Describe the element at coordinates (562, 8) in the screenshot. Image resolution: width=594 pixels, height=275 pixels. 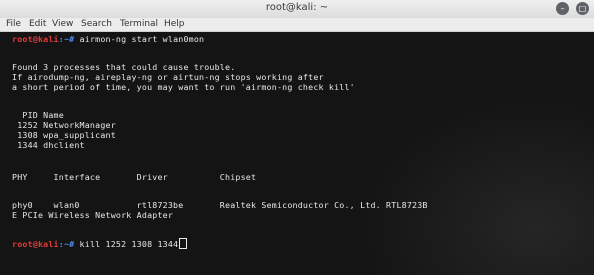
I see `minimize-icon: –` at that location.